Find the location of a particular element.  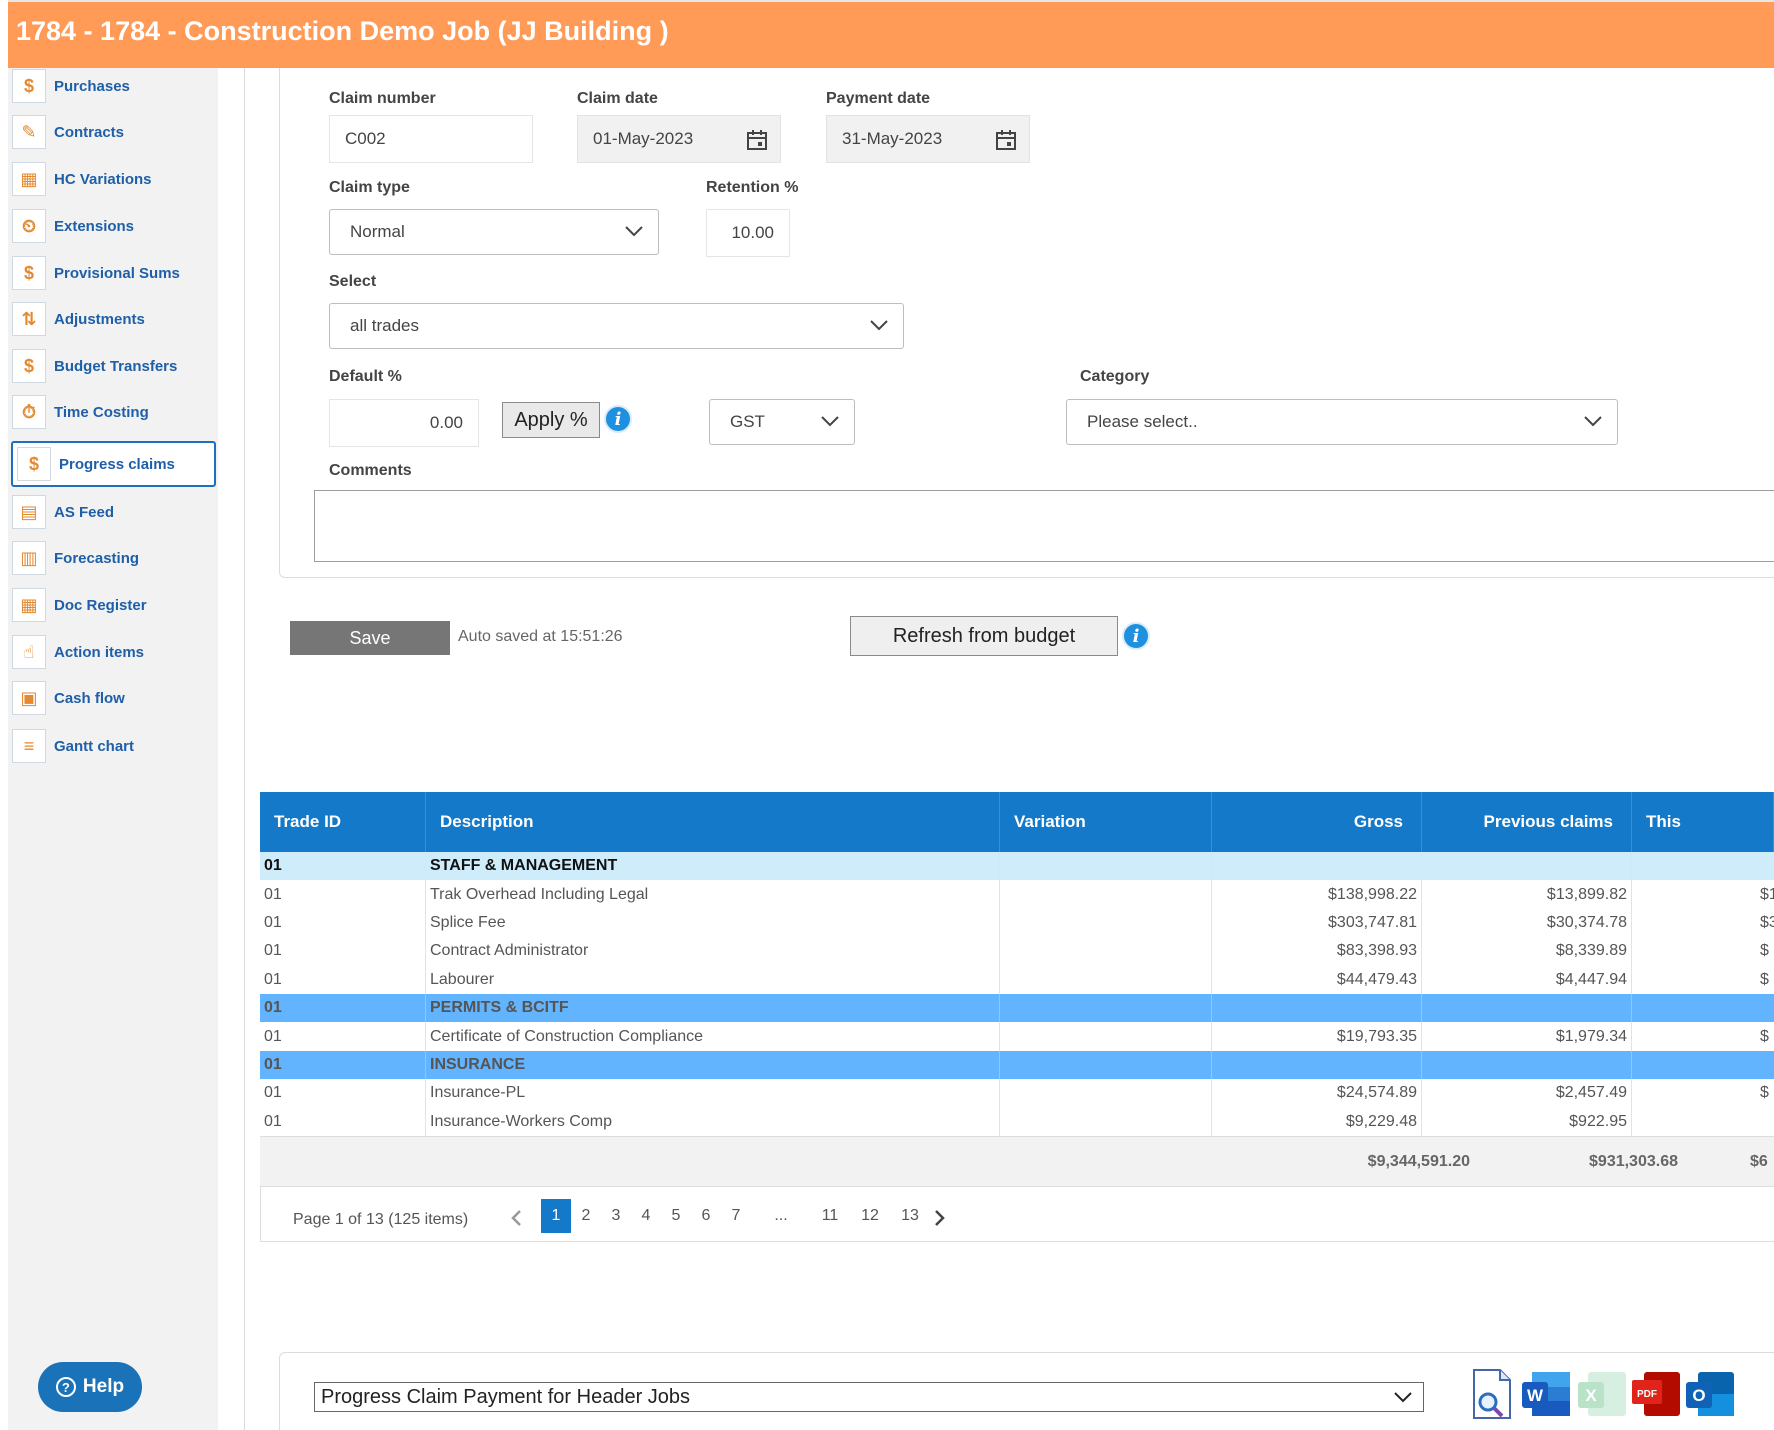

sidebar-item-doc-register: ▦ Doc Register is located at coordinates (112, 605).